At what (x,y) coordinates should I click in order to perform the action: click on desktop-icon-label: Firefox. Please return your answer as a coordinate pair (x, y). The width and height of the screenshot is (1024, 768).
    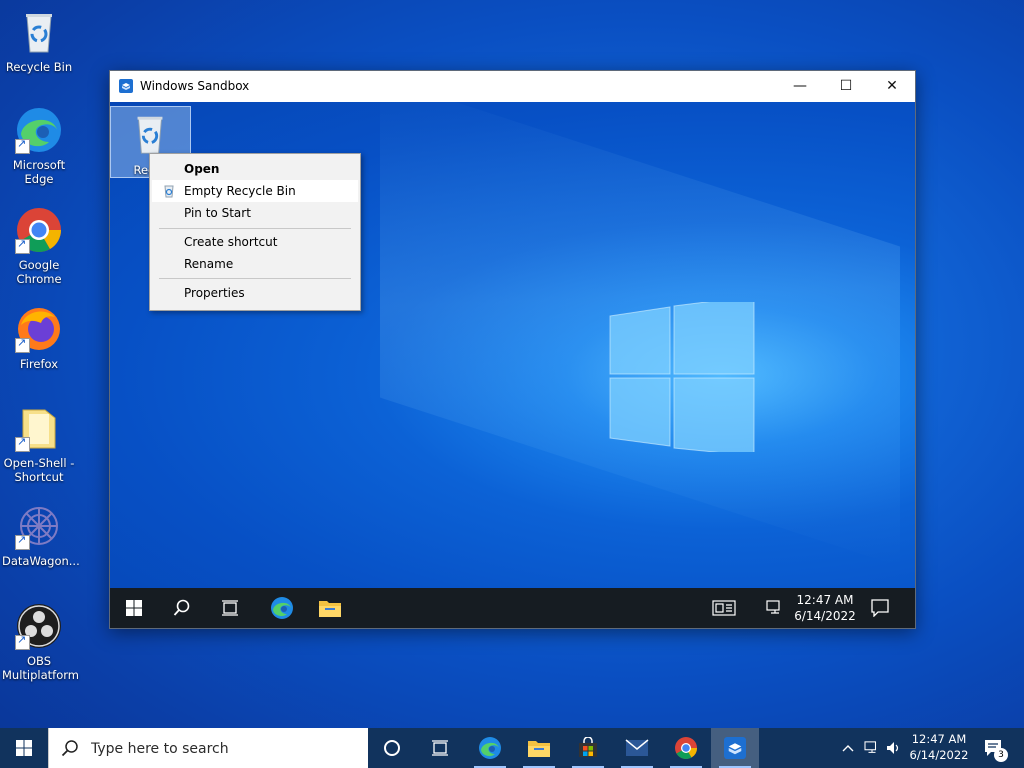
    Looking at the image, I should click on (39, 364).